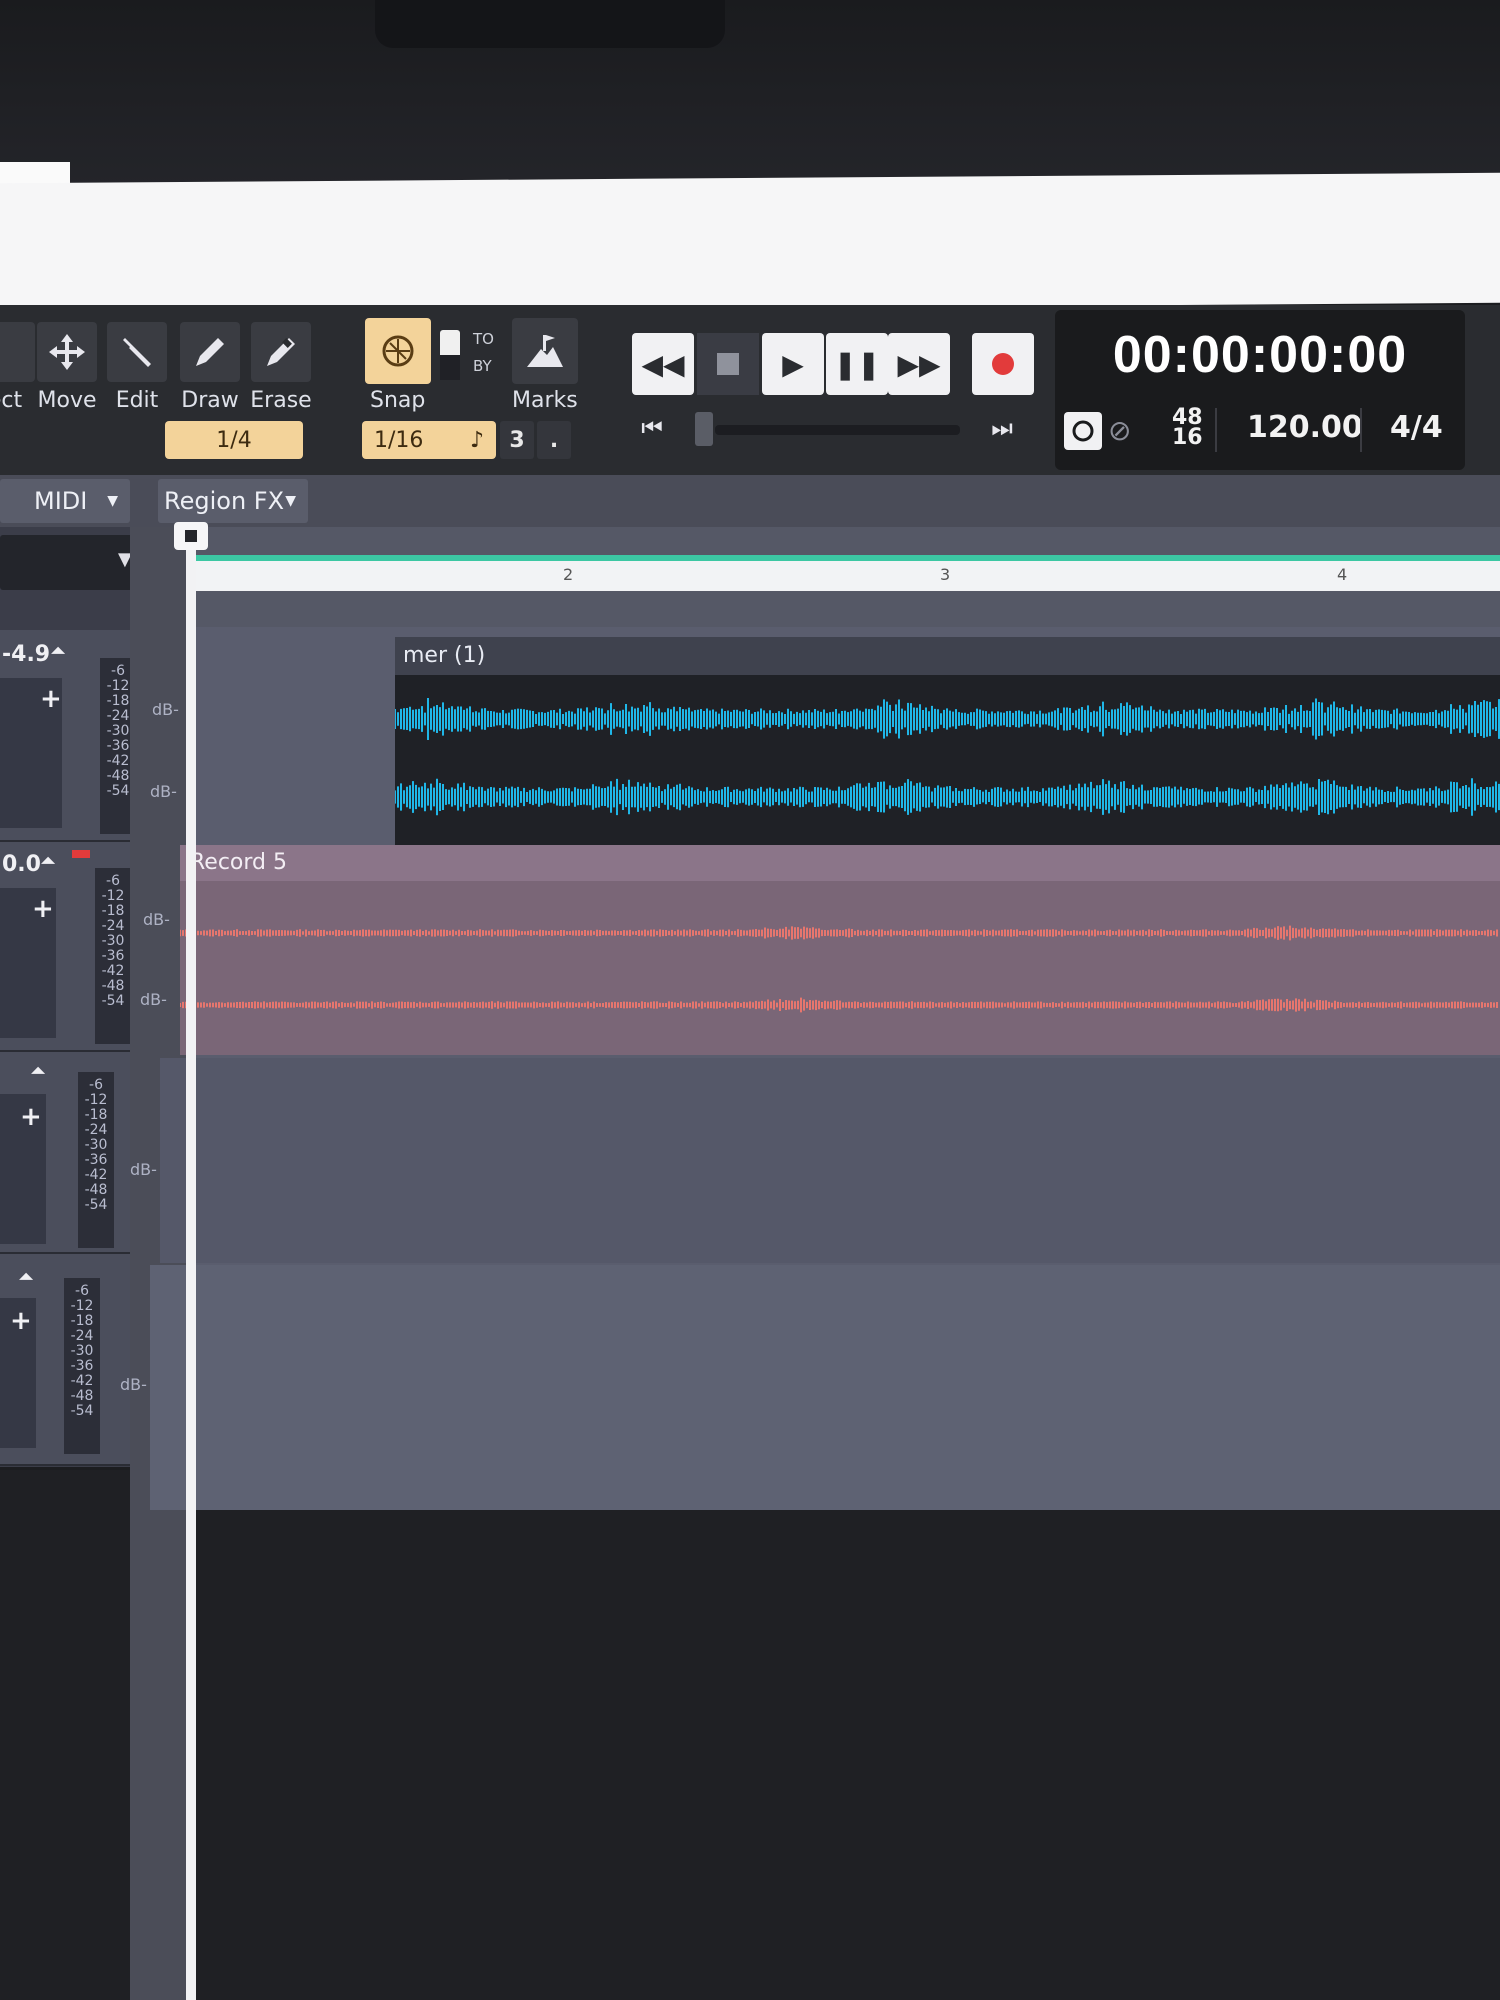 This screenshot has width=1500, height=2000. I want to click on select-tool-label: ect, so click(11, 400).